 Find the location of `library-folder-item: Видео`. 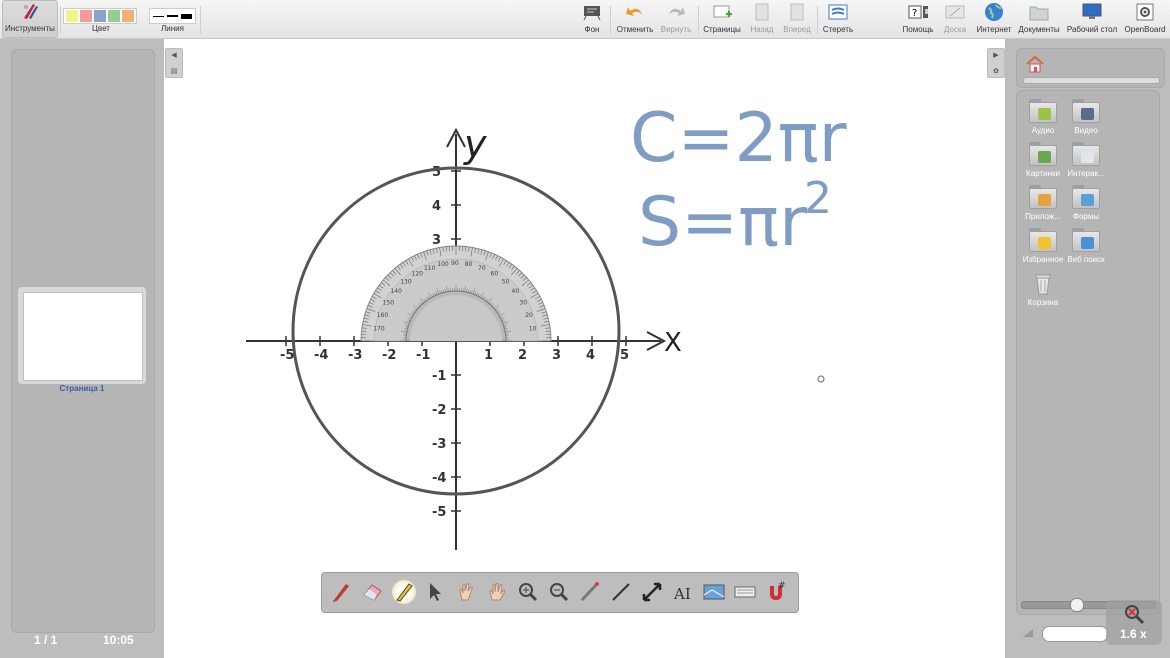

library-folder-item: Видео is located at coordinates (1086, 117).